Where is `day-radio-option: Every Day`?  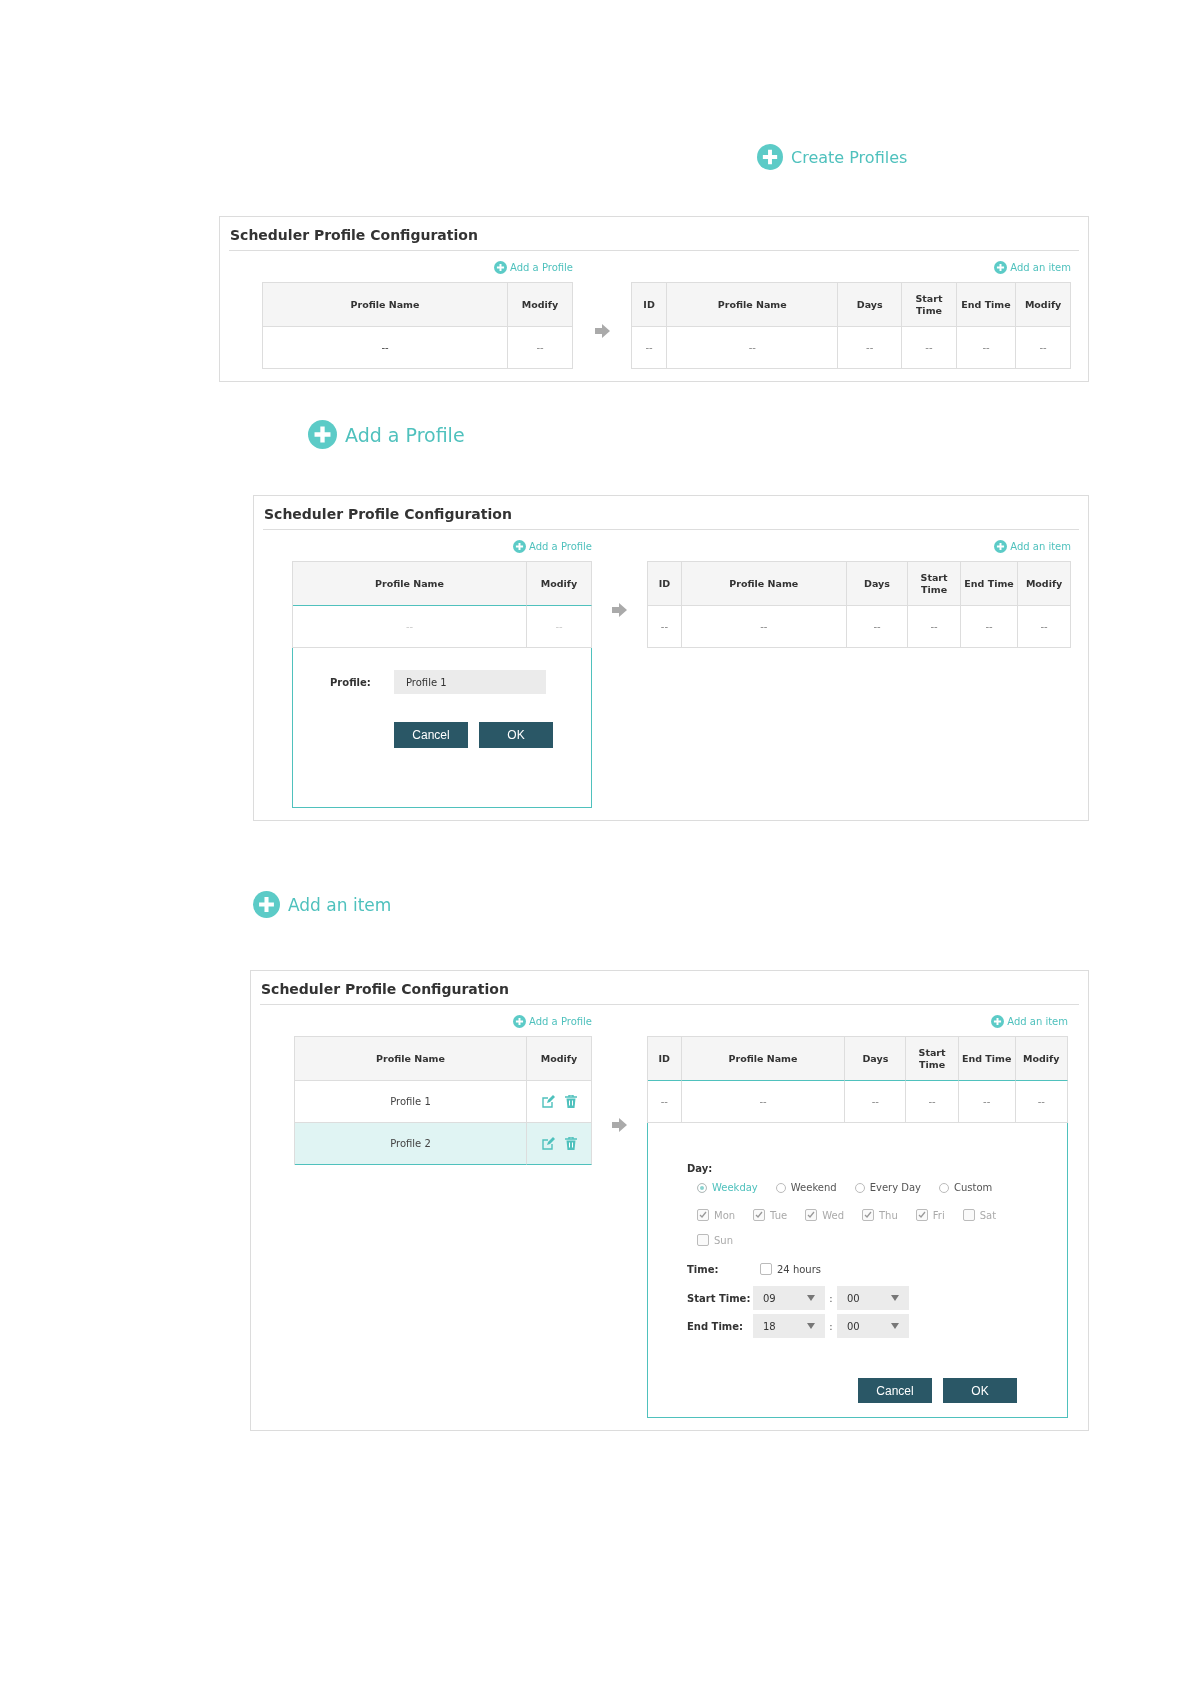 day-radio-option: Every Day is located at coordinates (888, 1187).